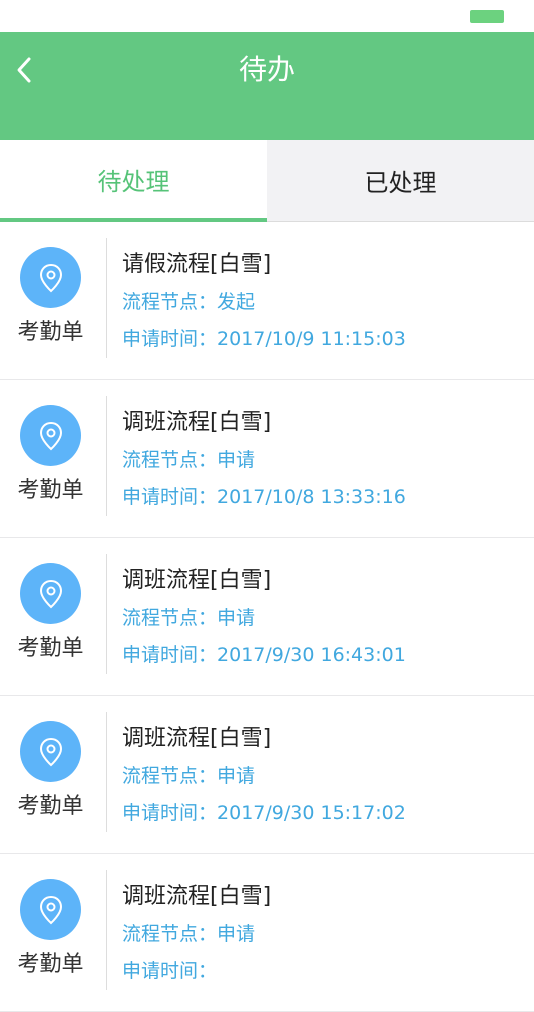  I want to click on item-time: 申请时间：2017/9/30 15:17:02, so click(264, 813).